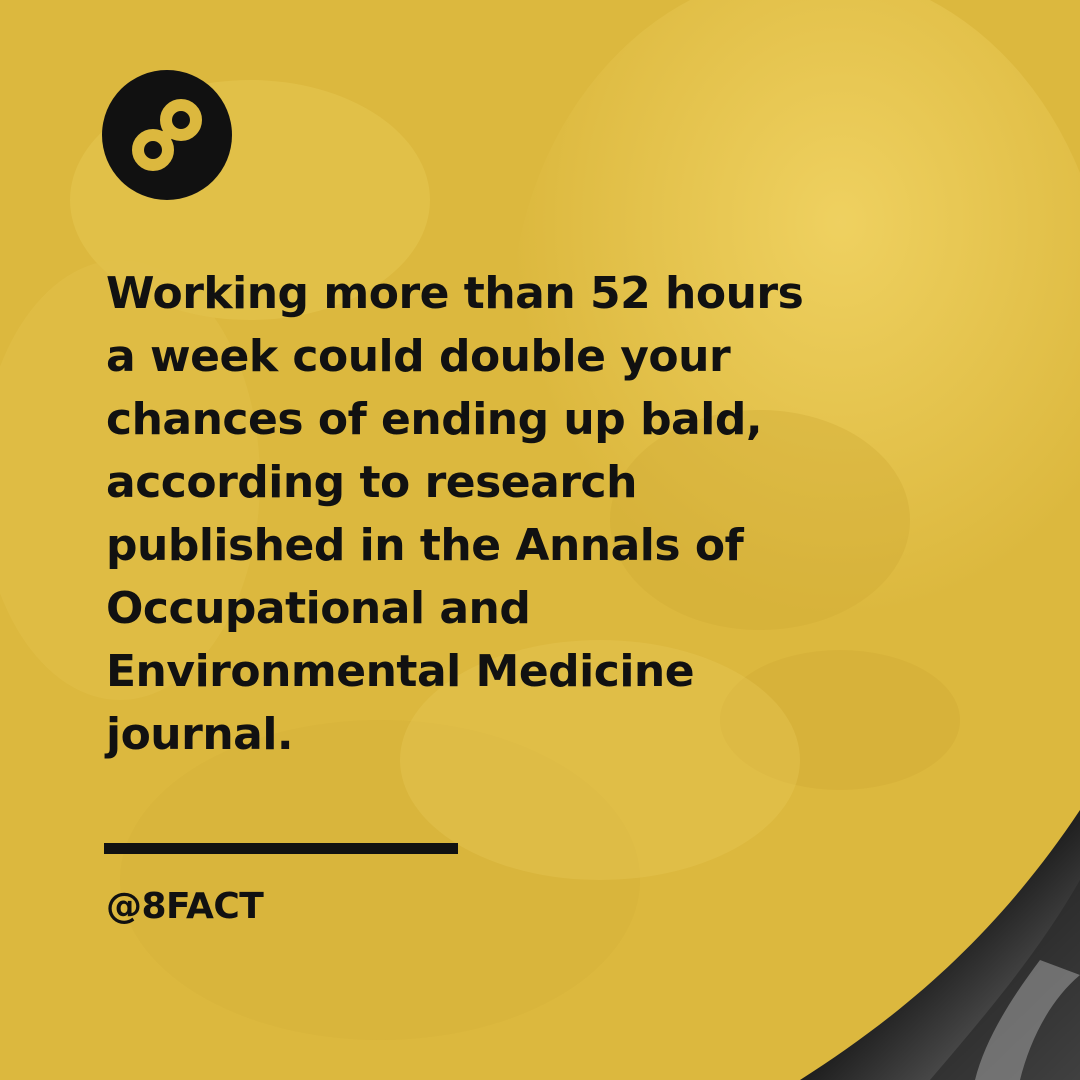  What do you see at coordinates (281, 848) in the screenshot?
I see `divider` at bounding box center [281, 848].